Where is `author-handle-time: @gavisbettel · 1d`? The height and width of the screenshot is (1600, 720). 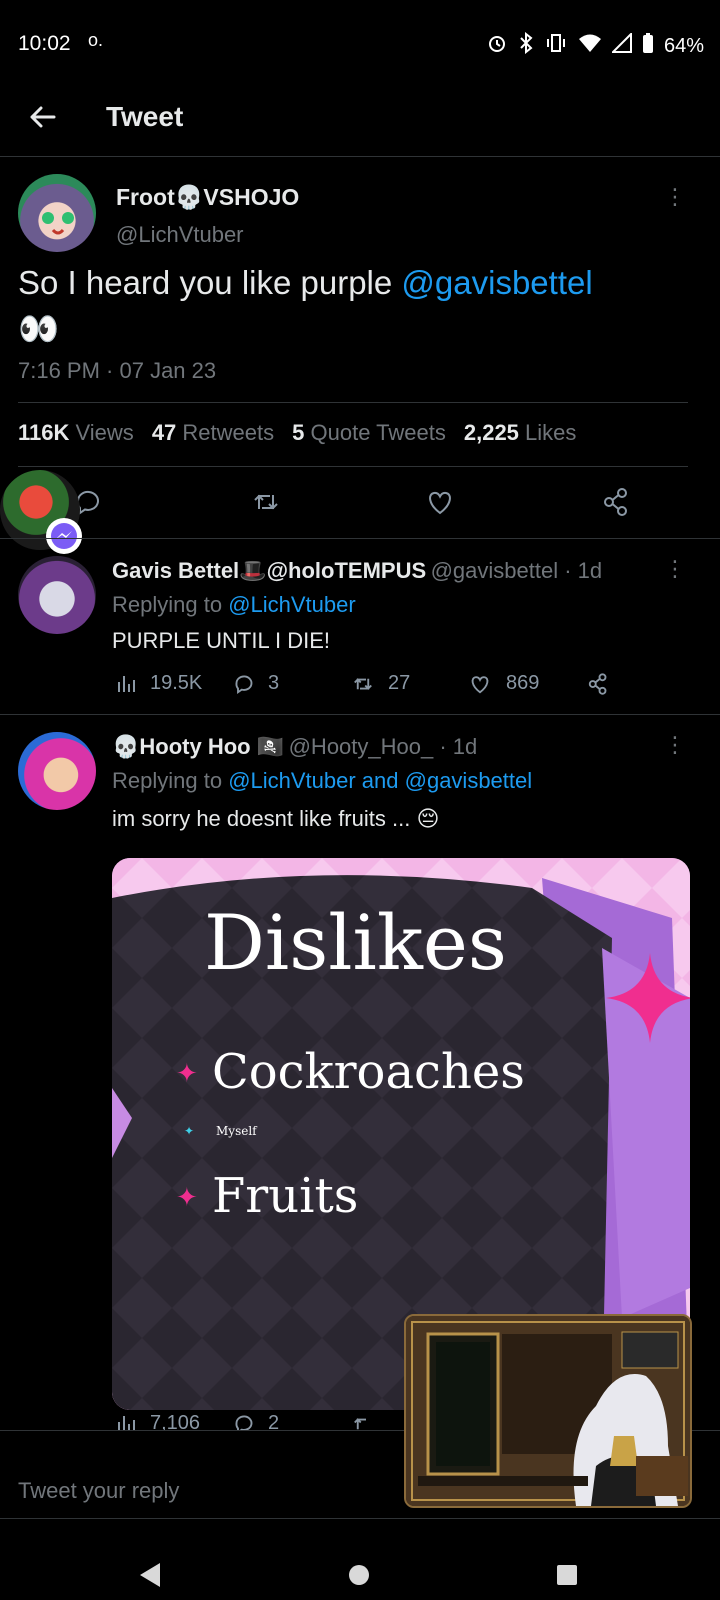 author-handle-time: @gavisbettel · 1d is located at coordinates (516, 570).